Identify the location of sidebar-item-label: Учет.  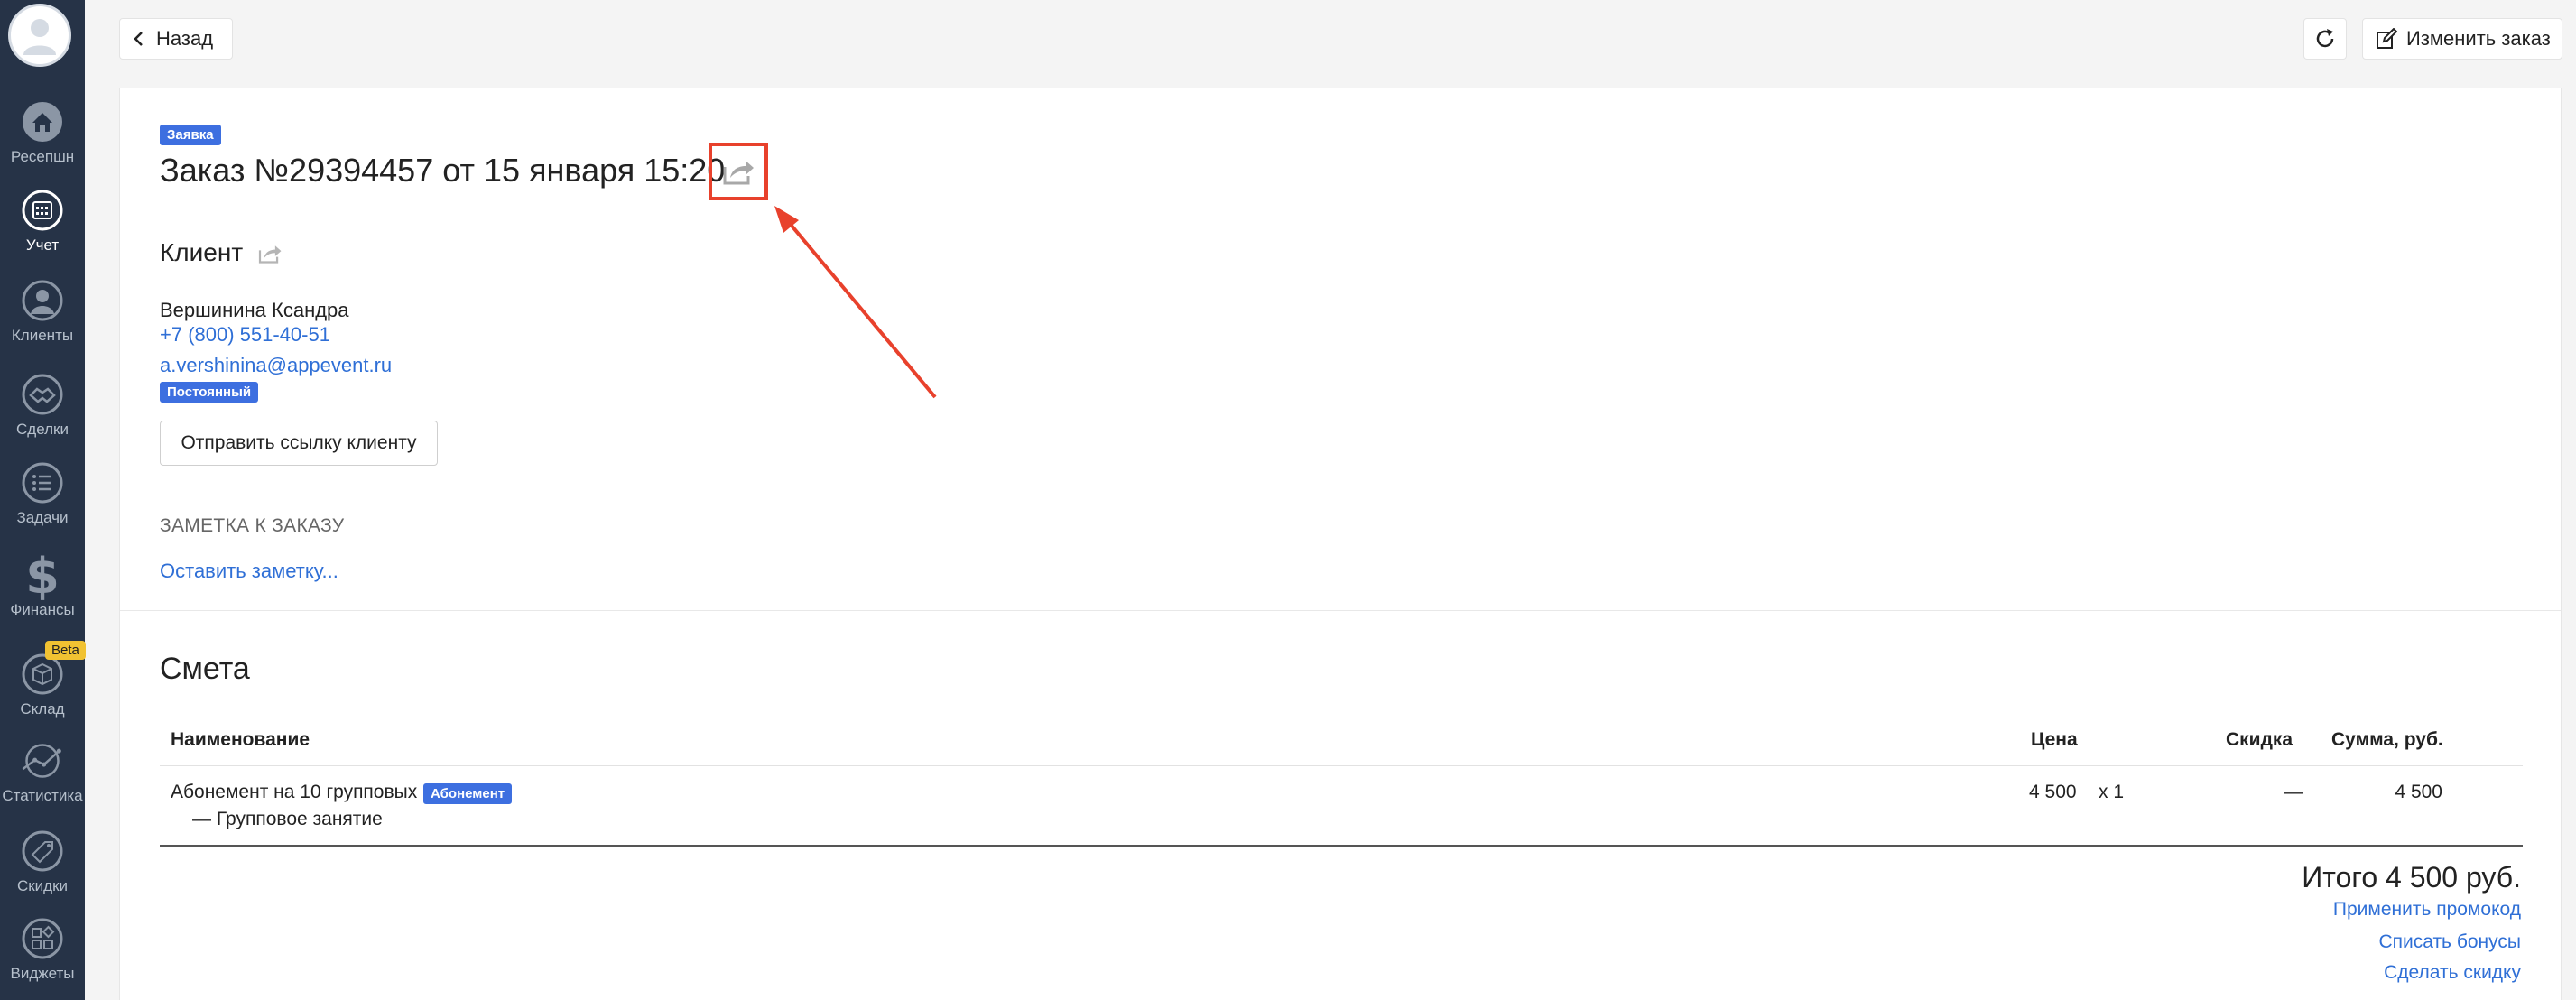
(43, 245).